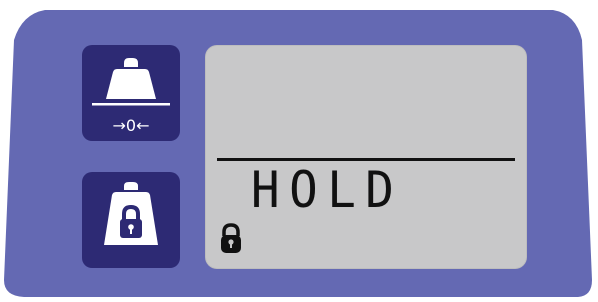 The image size is (598, 302). I want to click on tare-zero-button: →0←, so click(131, 93).